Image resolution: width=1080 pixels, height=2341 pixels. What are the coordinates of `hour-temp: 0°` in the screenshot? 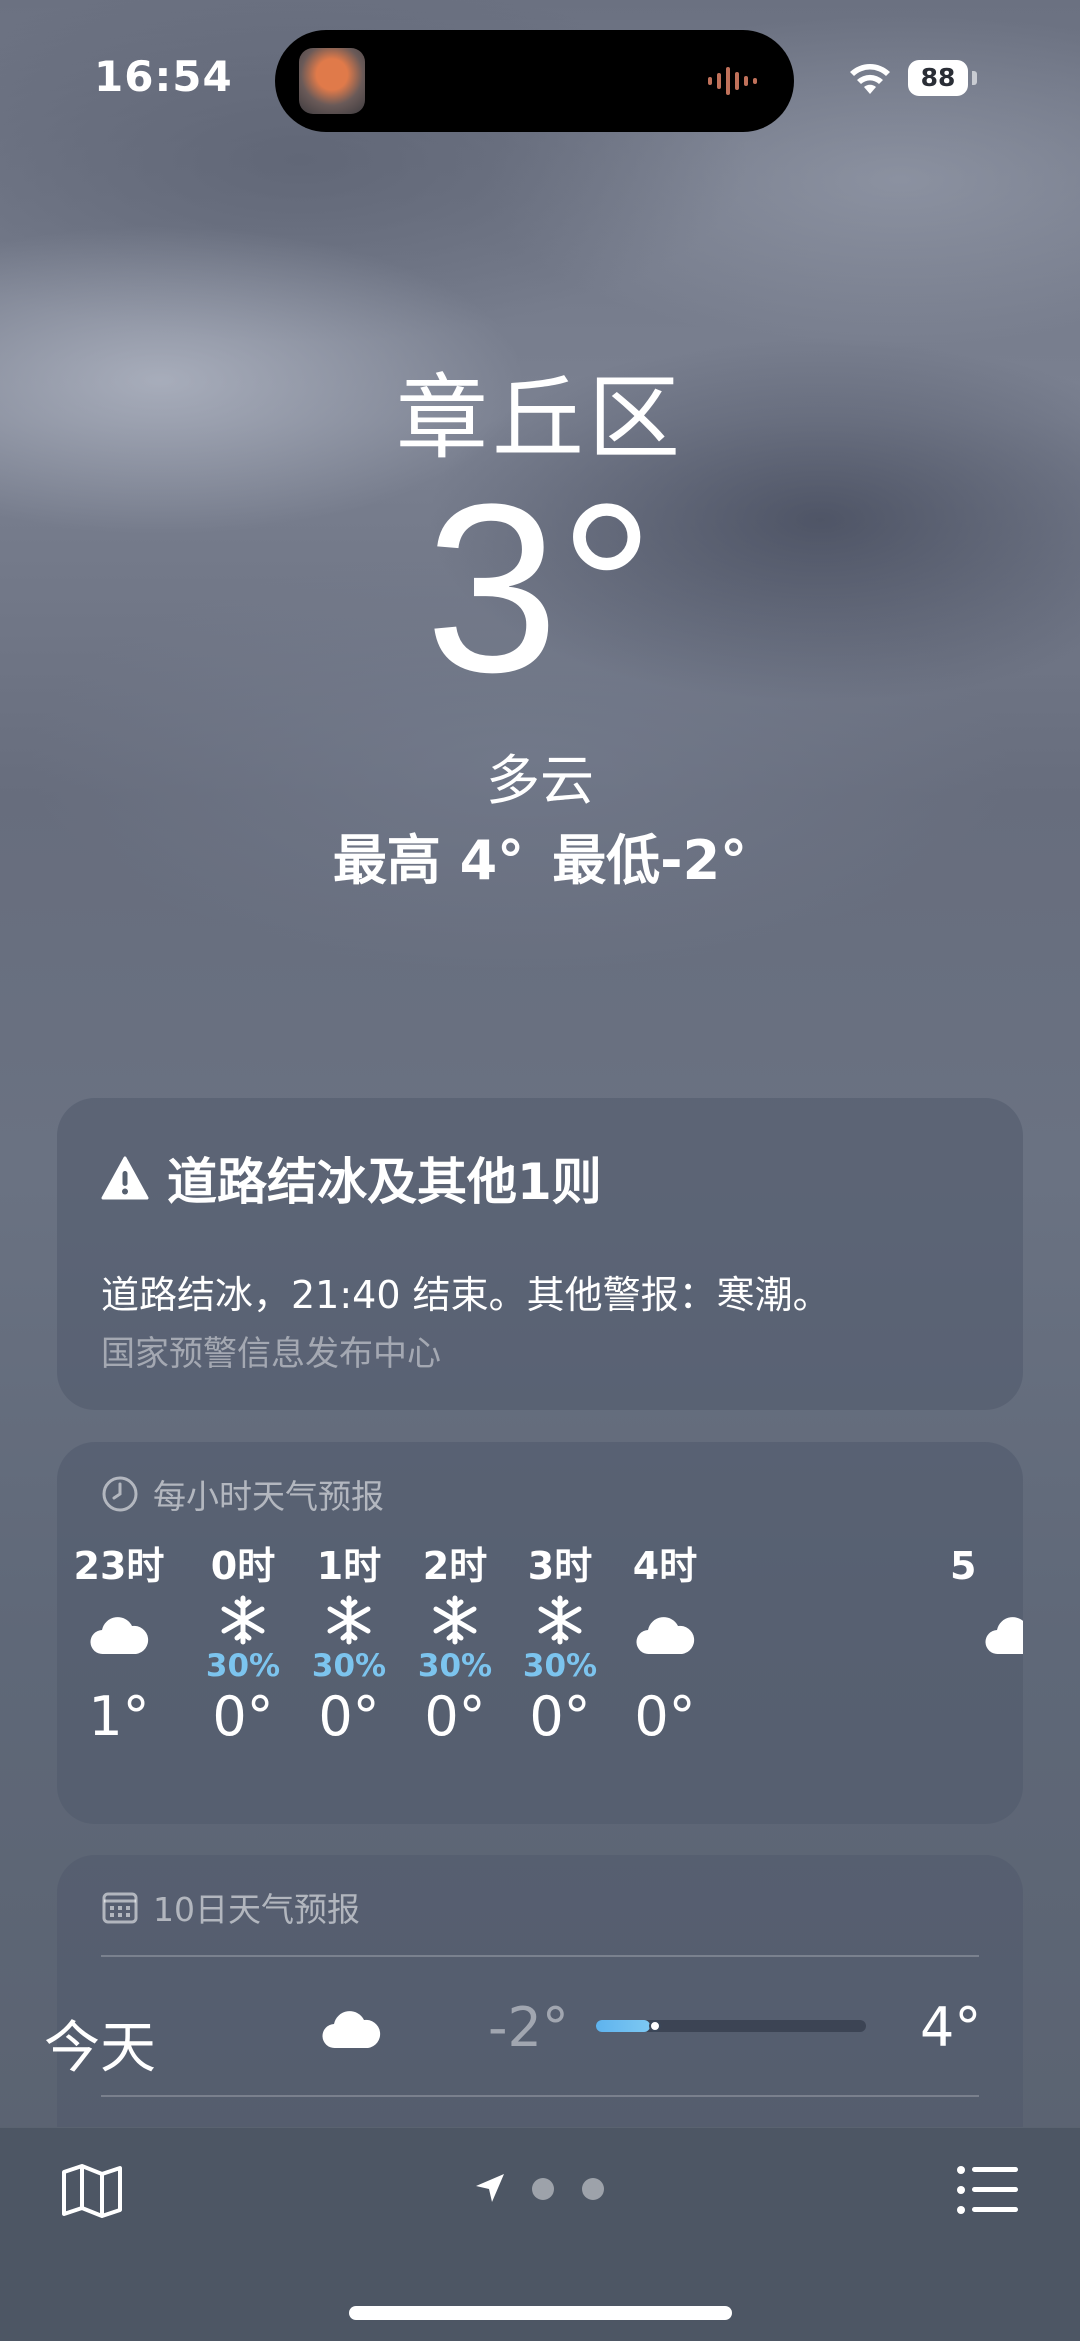 It's located at (665, 1716).